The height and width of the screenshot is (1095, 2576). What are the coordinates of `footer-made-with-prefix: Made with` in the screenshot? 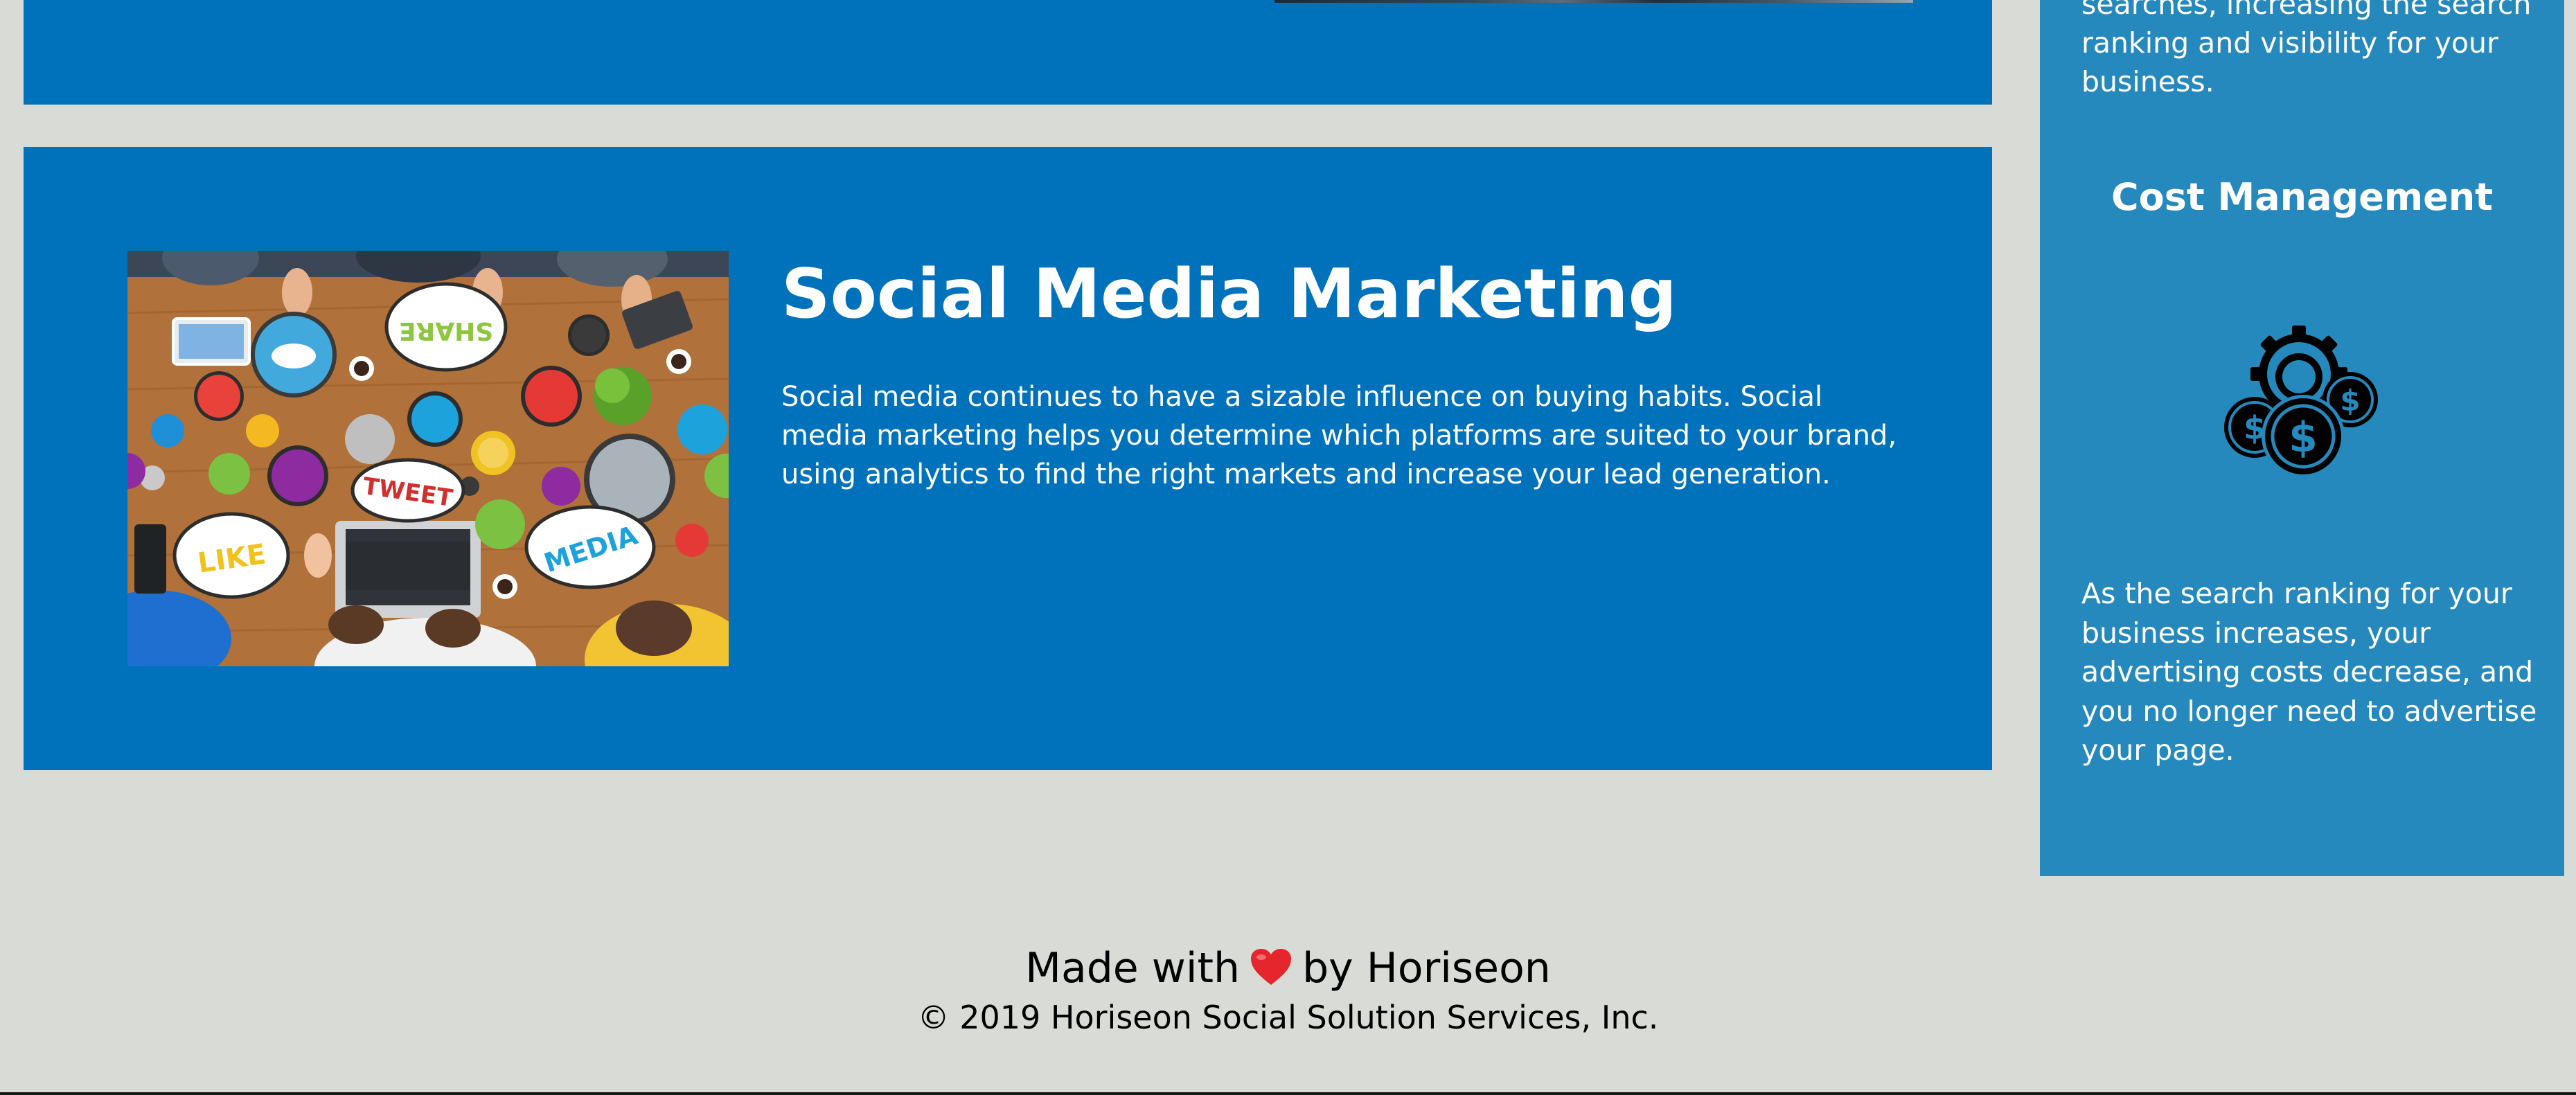 It's located at (1133, 968).